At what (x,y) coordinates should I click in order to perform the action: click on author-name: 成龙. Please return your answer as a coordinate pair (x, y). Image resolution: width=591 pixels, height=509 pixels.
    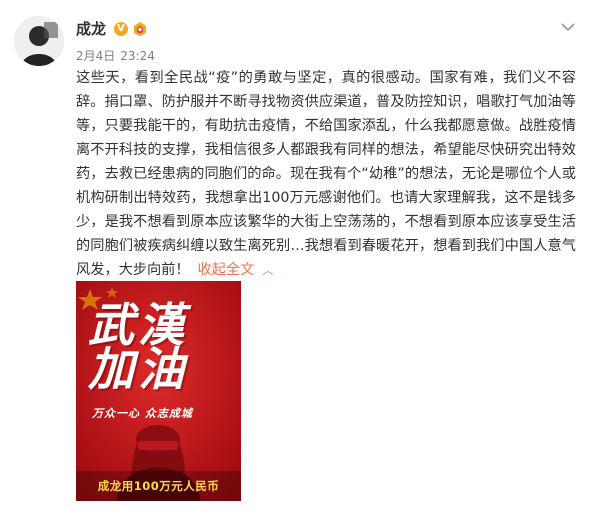
    Looking at the image, I should click on (91, 29).